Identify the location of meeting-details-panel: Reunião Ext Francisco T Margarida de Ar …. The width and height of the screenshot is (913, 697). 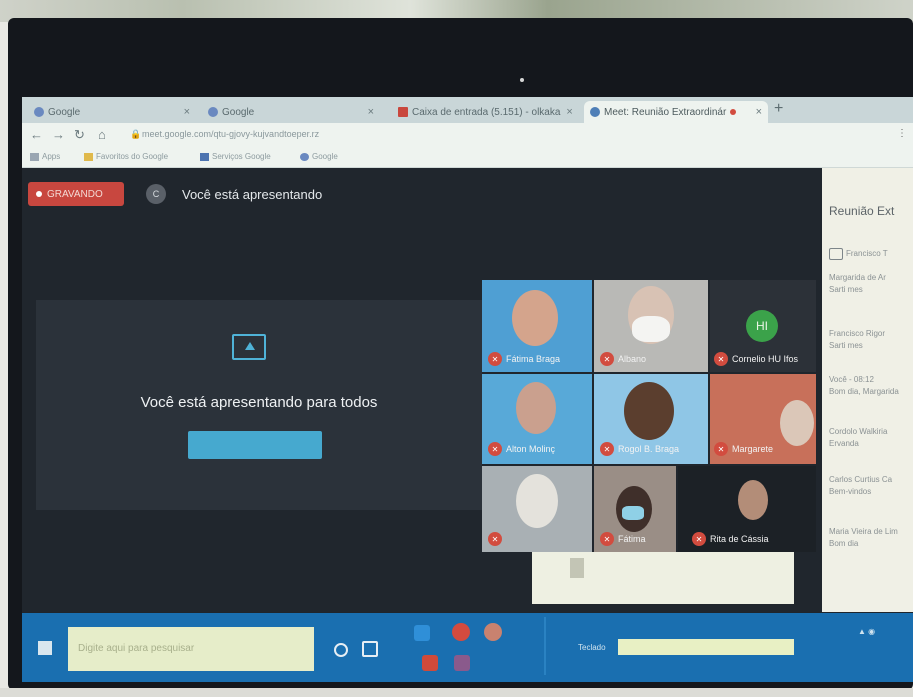
(867, 390).